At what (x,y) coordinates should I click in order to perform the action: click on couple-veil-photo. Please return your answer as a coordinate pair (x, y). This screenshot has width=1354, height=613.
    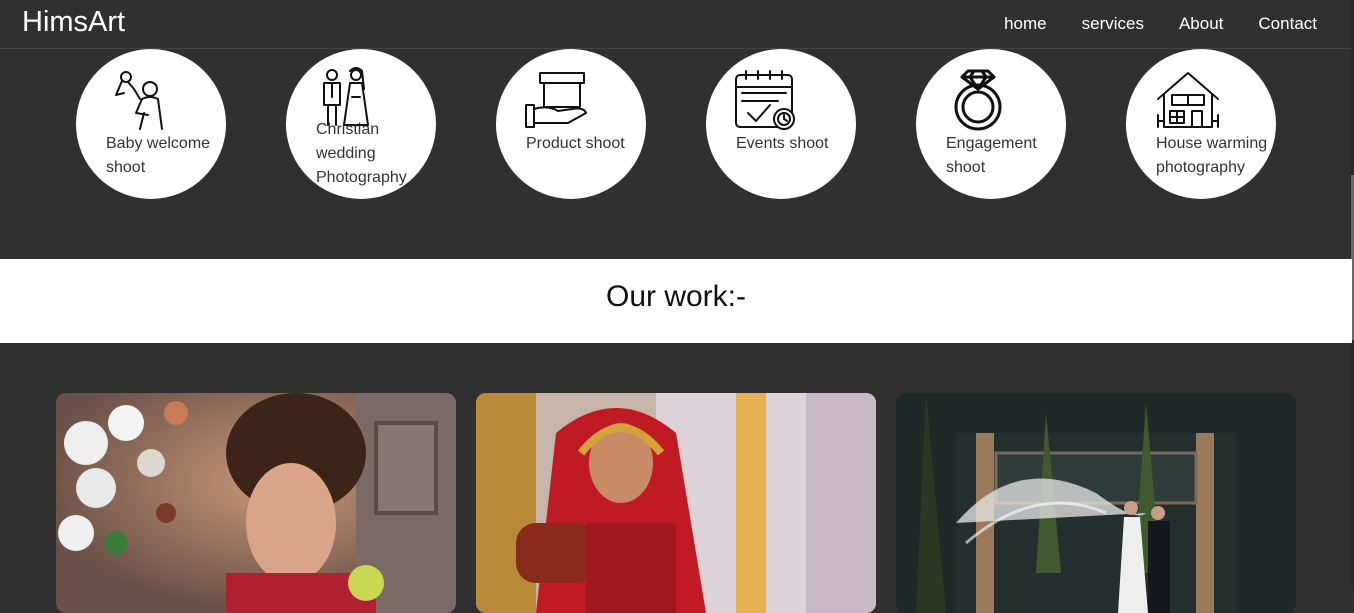
    Looking at the image, I should click on (1096, 503).